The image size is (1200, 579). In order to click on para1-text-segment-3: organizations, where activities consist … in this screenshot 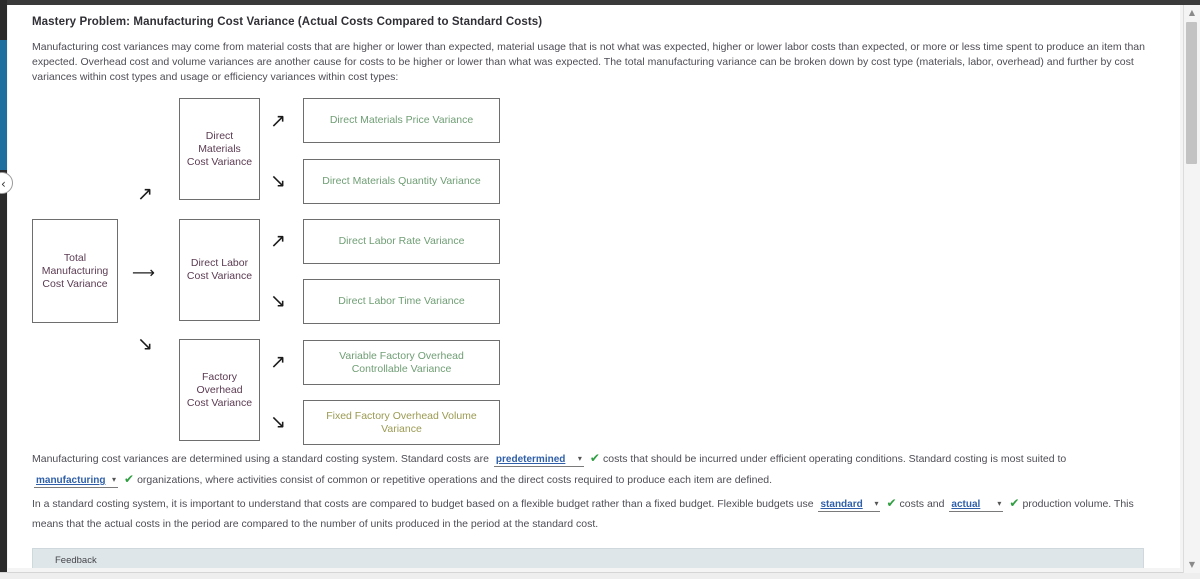, I will do `click(455, 480)`.